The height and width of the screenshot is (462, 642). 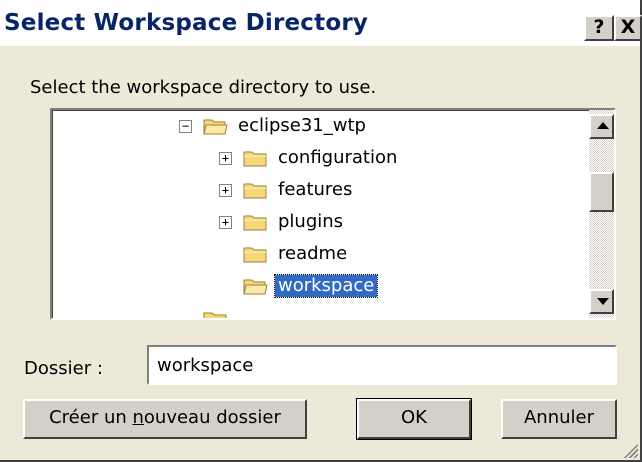 What do you see at coordinates (302, 125) in the screenshot?
I see `tree-node-label: eclipse31_wtp` at bounding box center [302, 125].